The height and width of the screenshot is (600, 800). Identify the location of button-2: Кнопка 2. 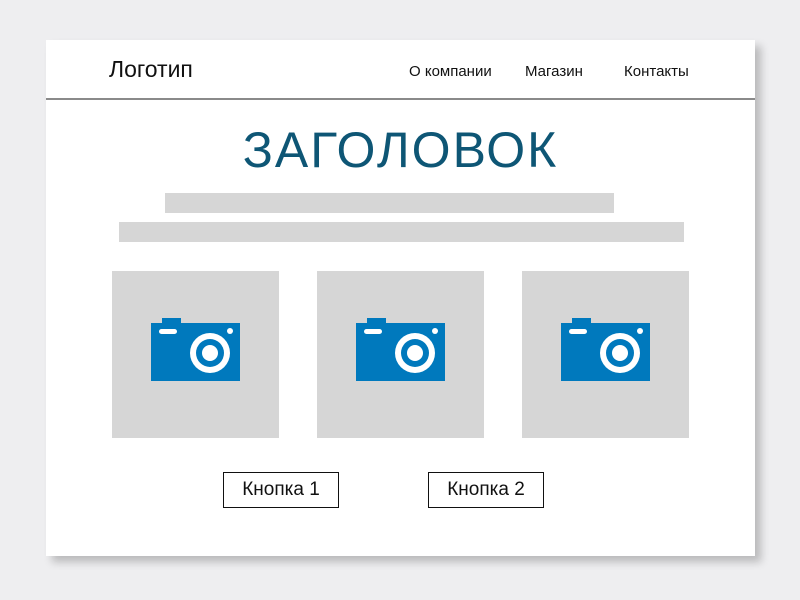
(486, 490).